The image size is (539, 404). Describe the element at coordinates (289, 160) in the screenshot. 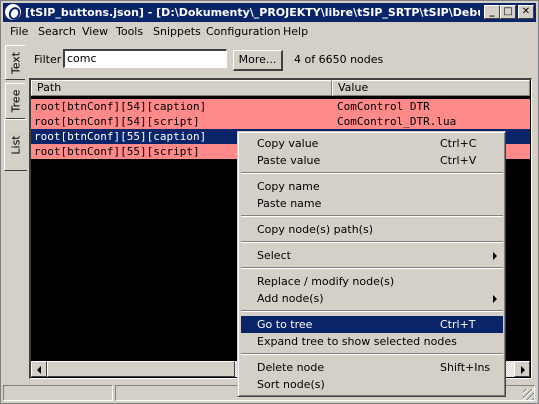

I see `menu-item-label: Paste value` at that location.